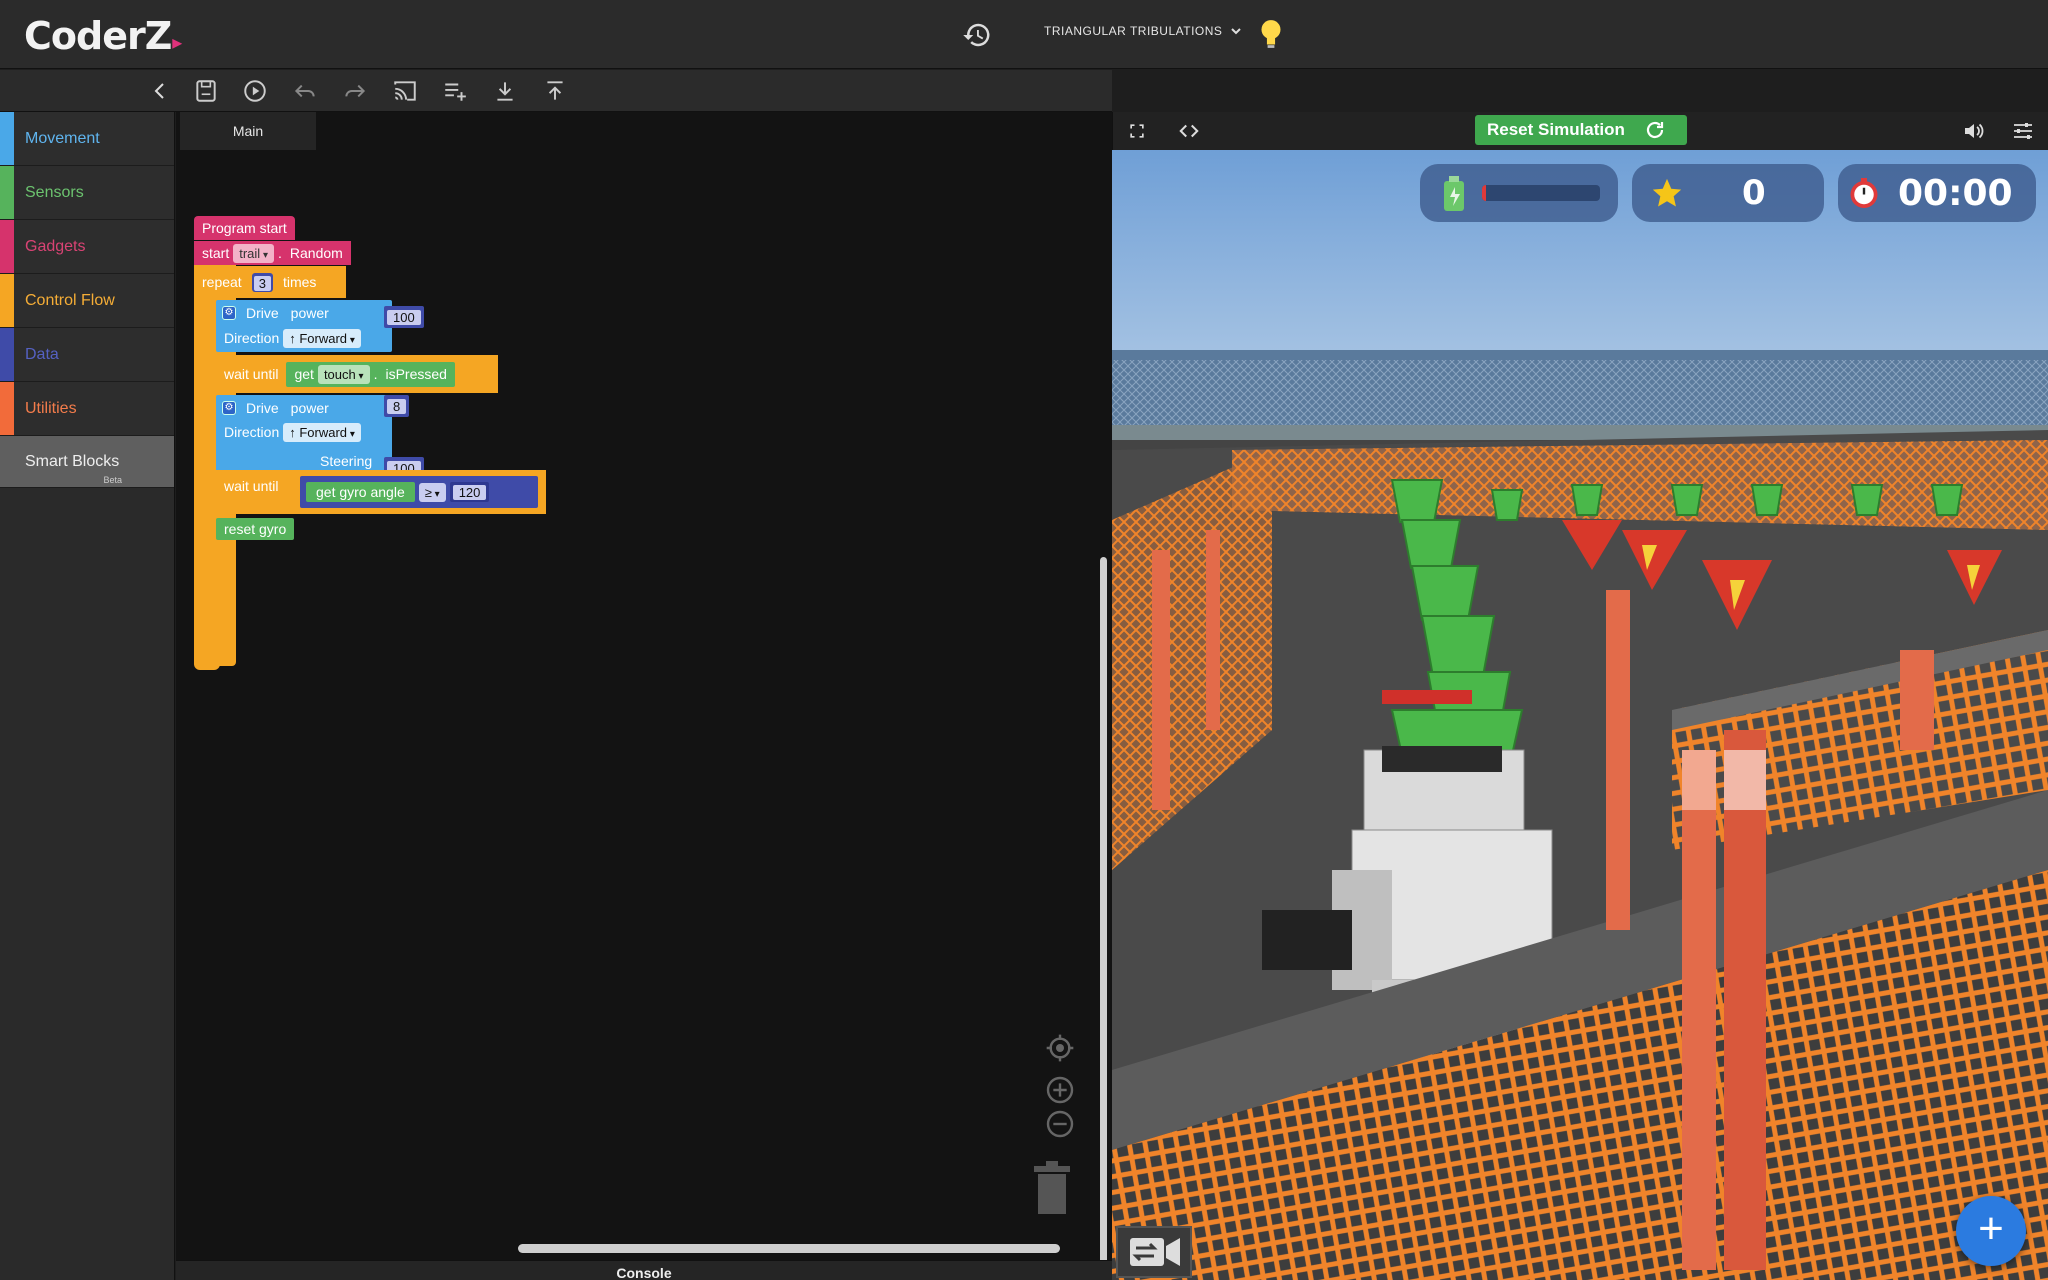  I want to click on sidebar-item-sensors: Sensors, so click(87, 193).